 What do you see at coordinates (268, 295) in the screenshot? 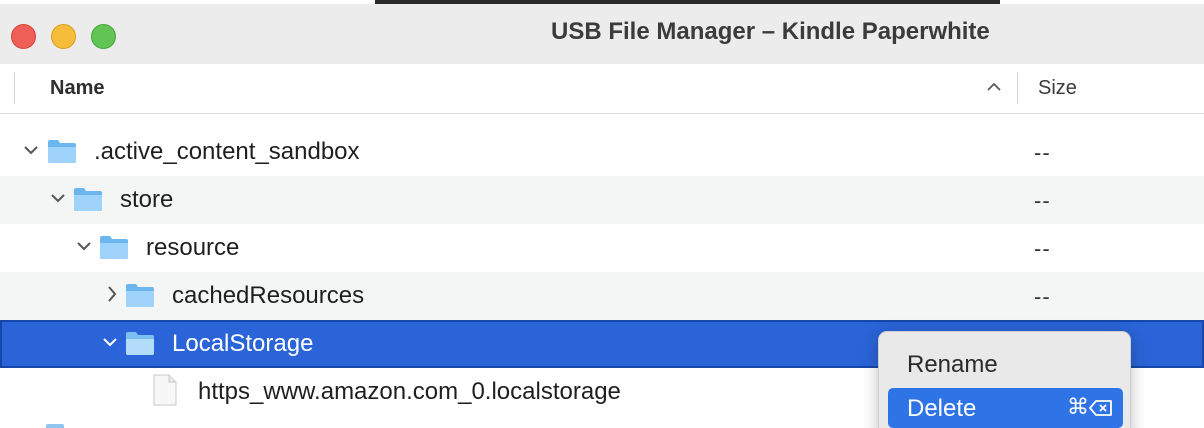
I see `row-label: cachedResources` at bounding box center [268, 295].